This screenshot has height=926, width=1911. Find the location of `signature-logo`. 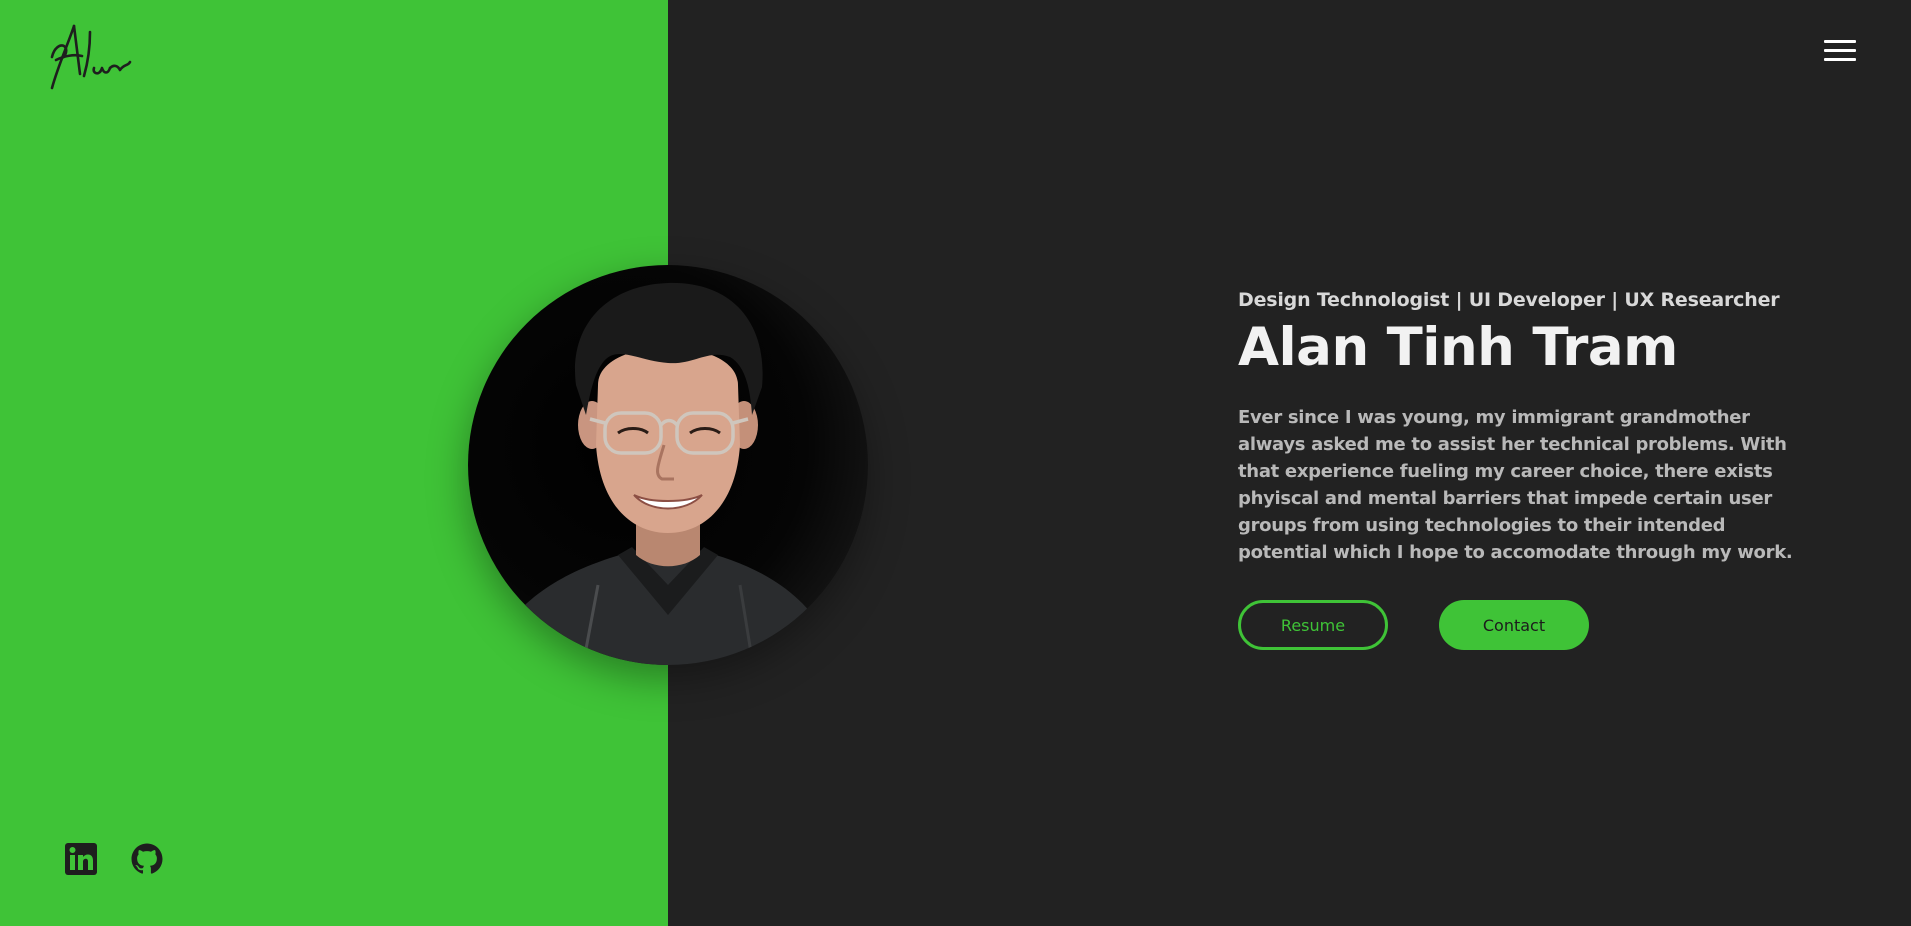

signature-logo is located at coordinates (88, 57).